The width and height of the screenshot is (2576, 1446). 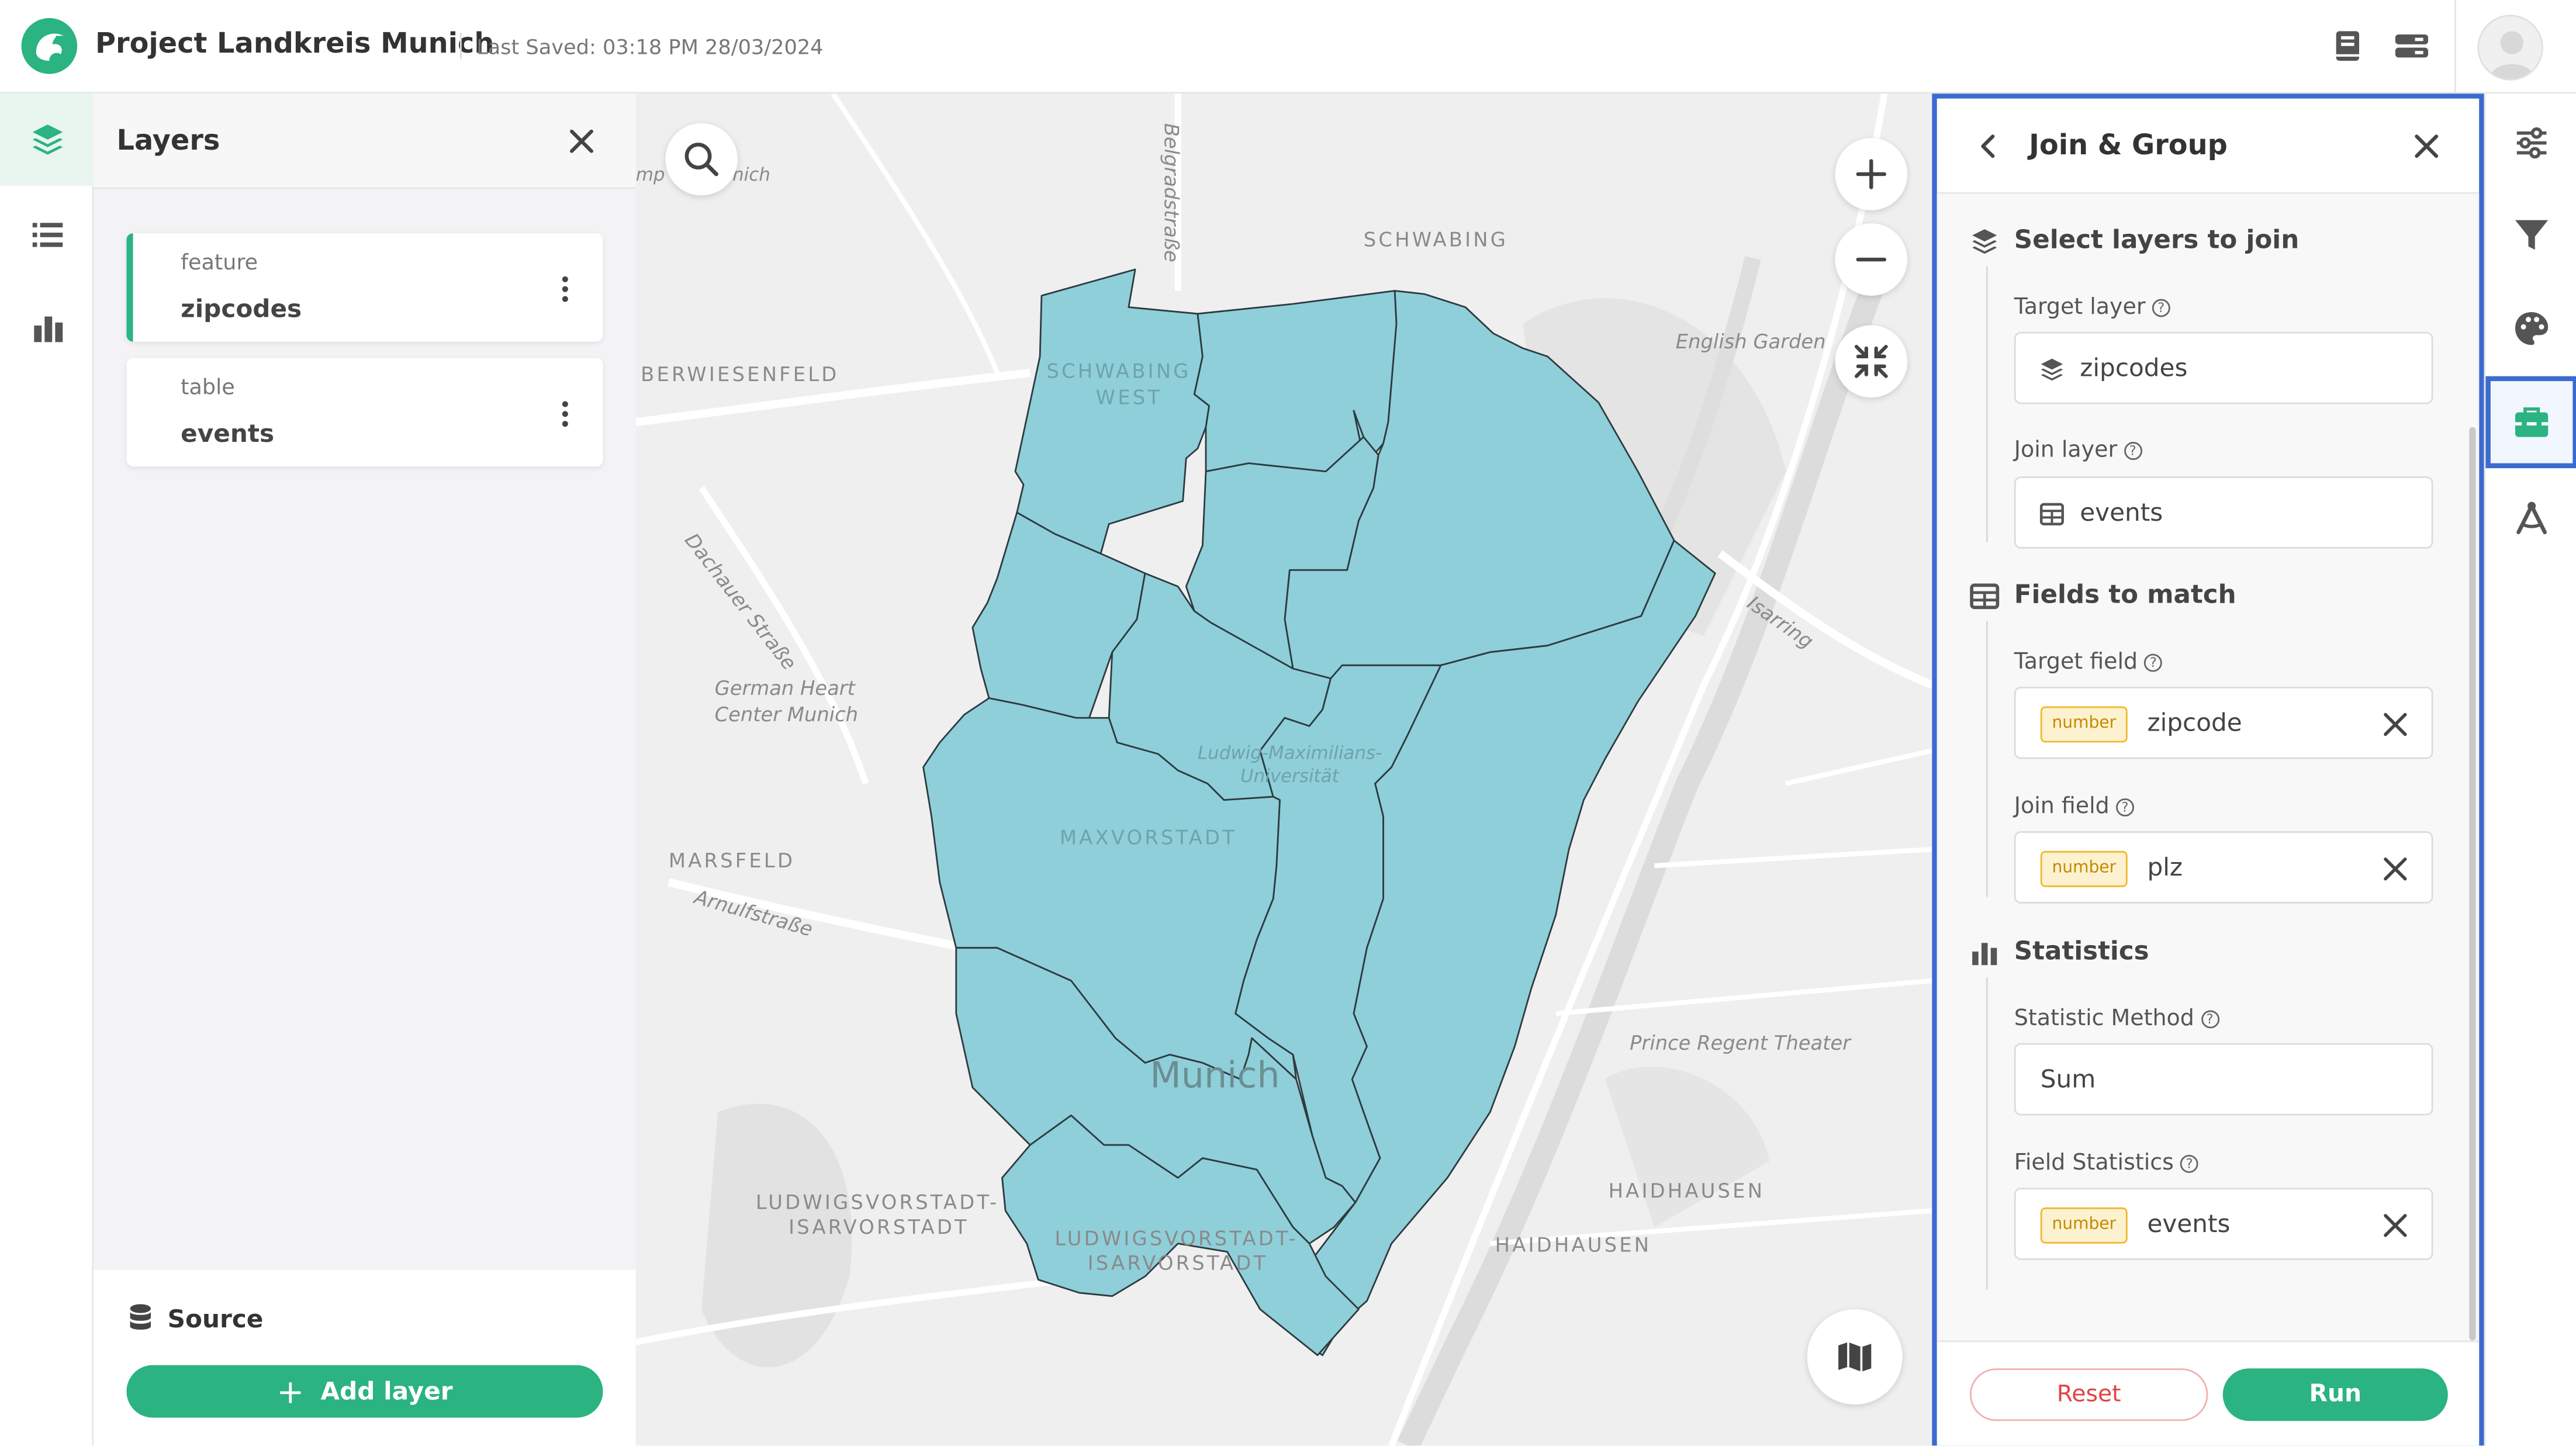 I want to click on section-title-fields-to-match: Fields to match, so click(x=2125, y=595).